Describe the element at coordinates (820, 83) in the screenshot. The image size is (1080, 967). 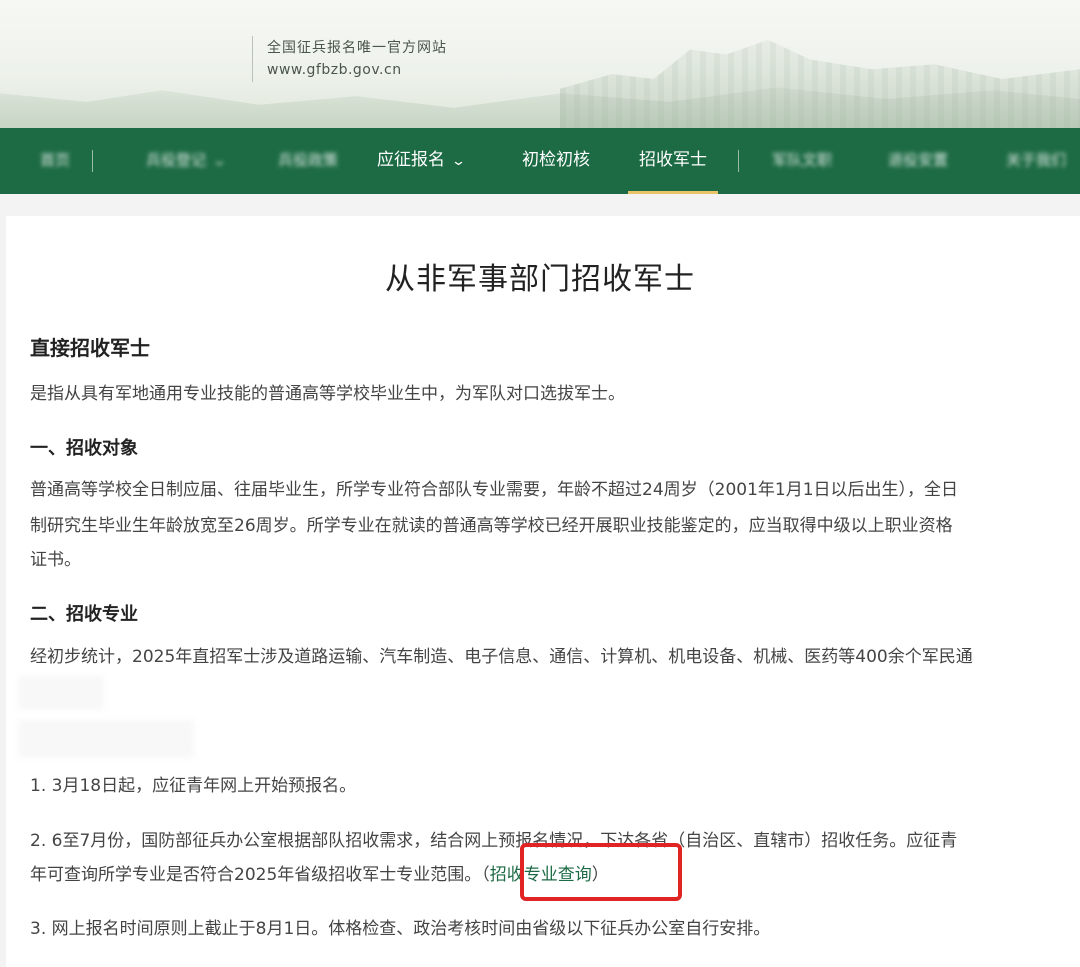
I see `great-wall-decoration` at that location.